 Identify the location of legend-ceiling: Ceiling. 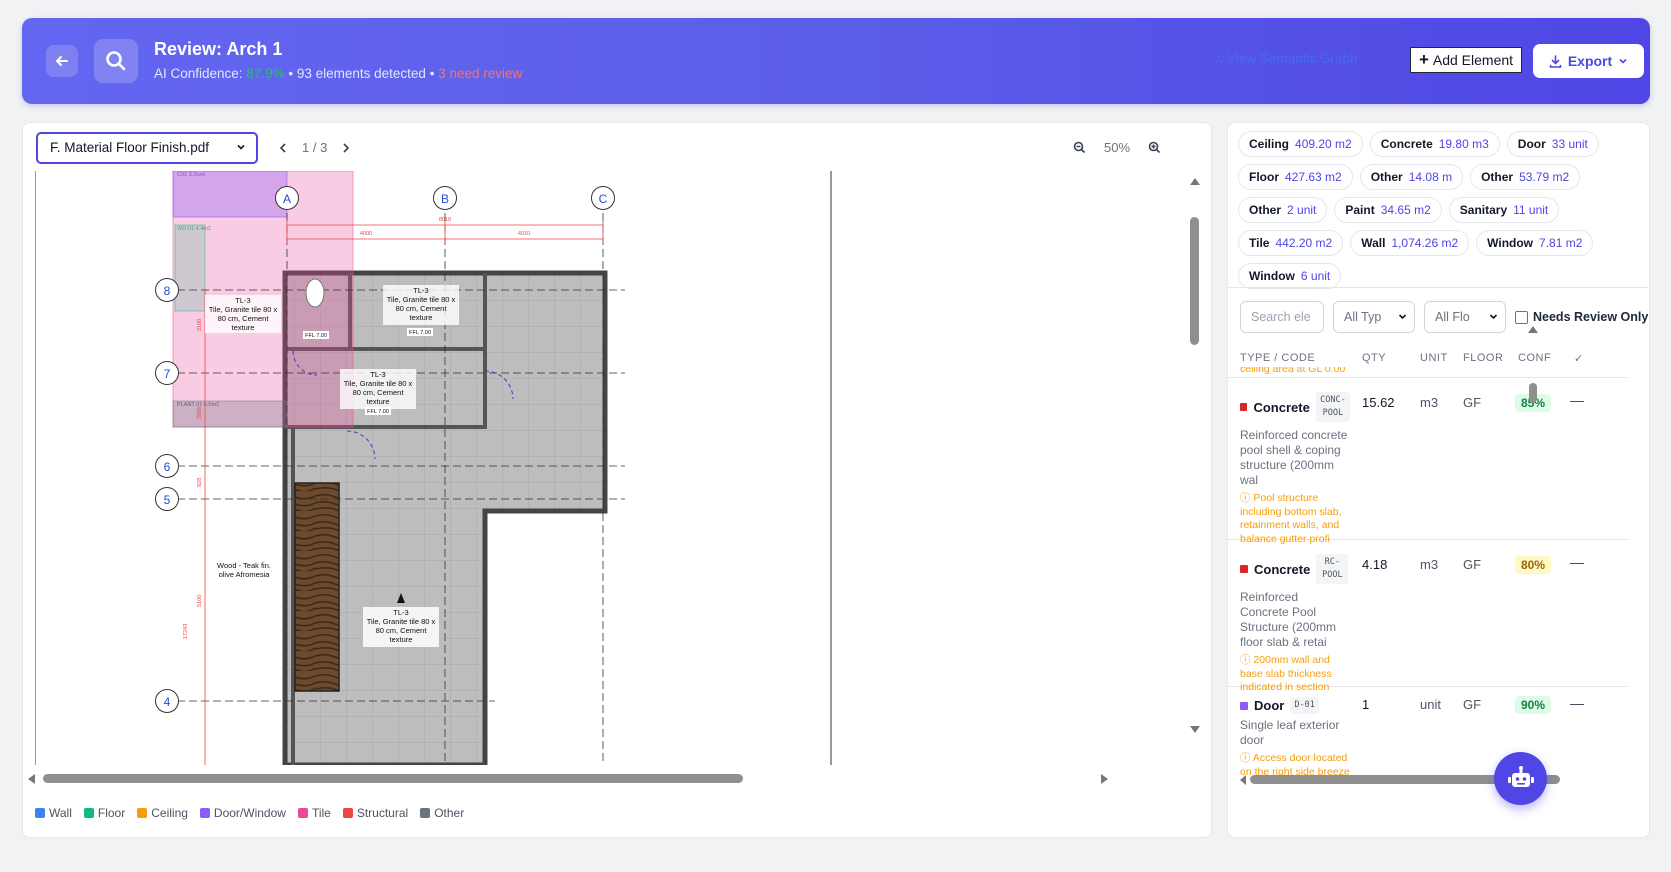
(162, 813).